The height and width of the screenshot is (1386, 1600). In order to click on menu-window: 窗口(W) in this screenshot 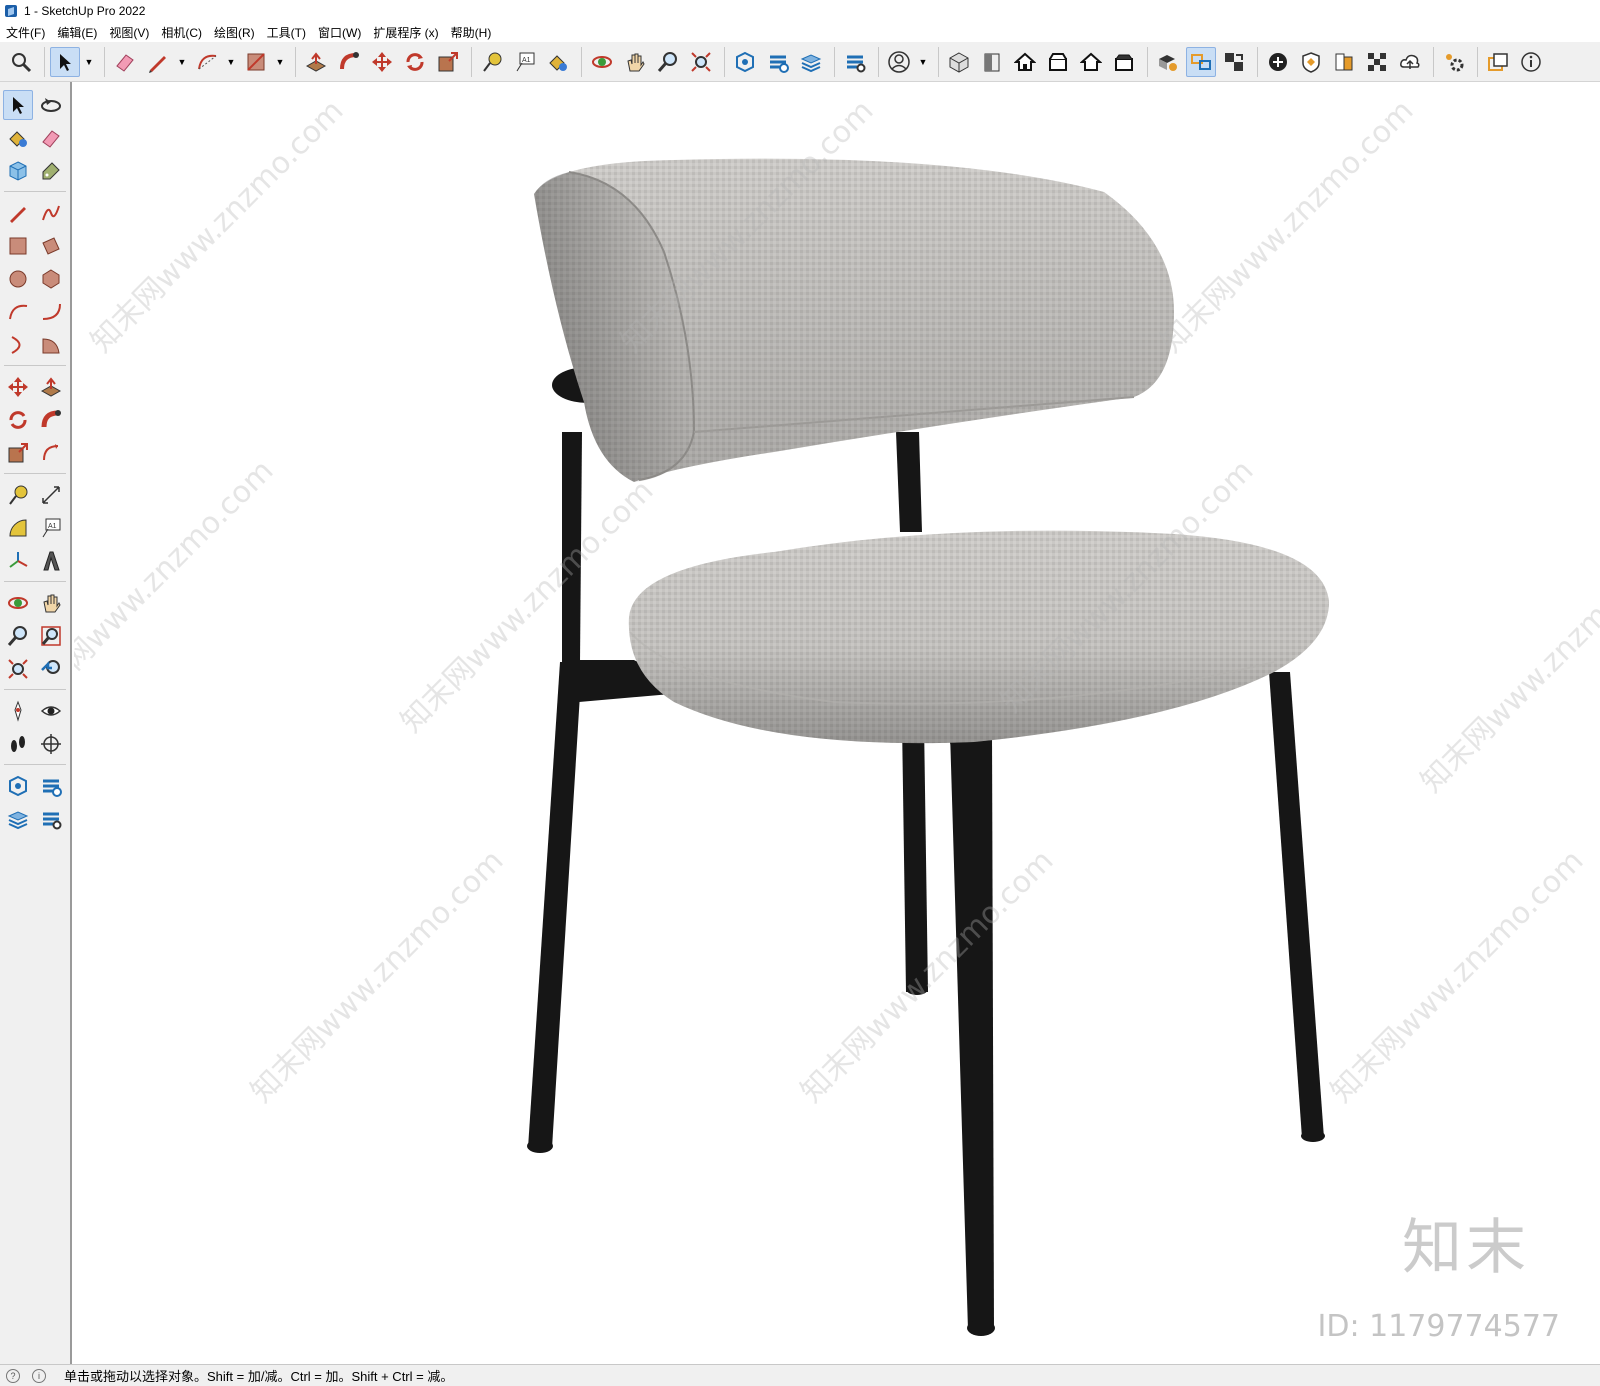, I will do `click(339, 32)`.